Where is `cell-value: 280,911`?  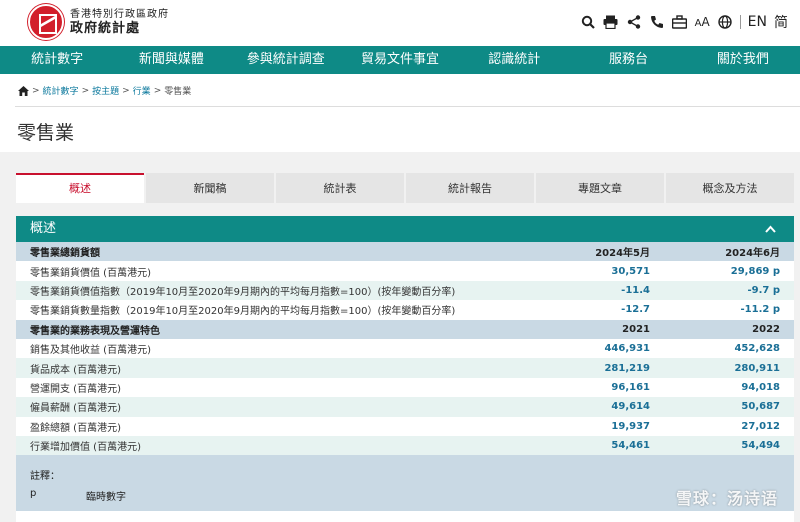
cell-value: 280,911 is located at coordinates (729, 368).